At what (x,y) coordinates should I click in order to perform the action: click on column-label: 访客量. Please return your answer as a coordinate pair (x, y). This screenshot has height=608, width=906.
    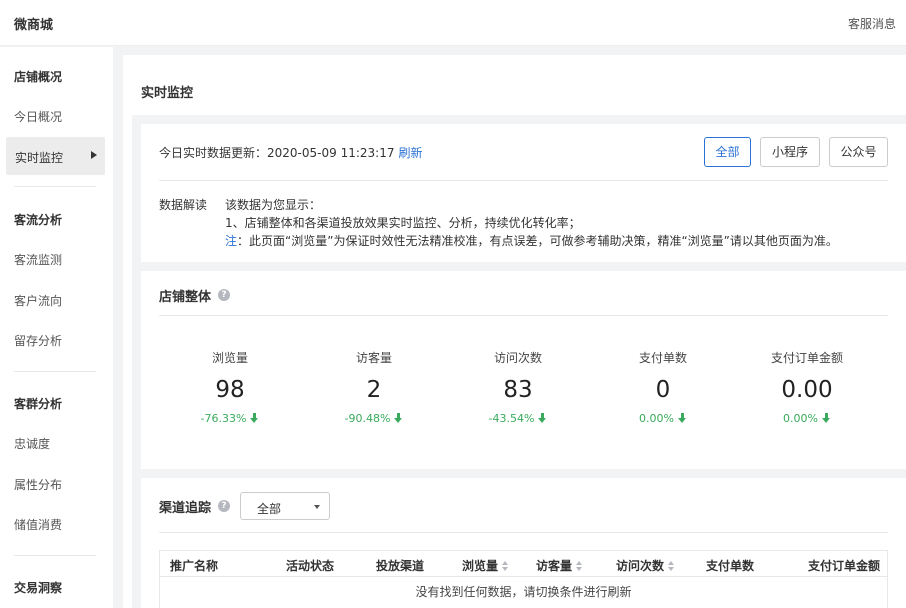
    Looking at the image, I should click on (554, 566).